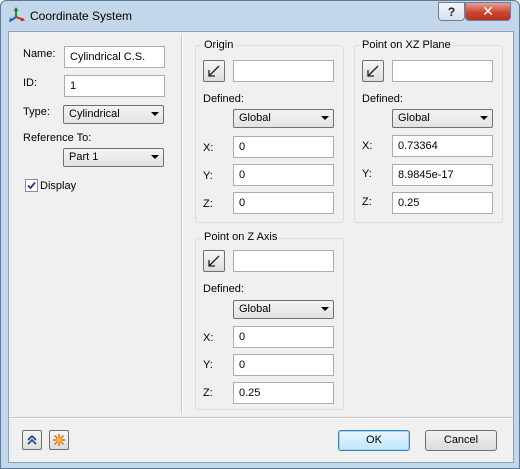 The image size is (520, 469). I want to click on reference-dropdown-value: Part 1, so click(84, 157).